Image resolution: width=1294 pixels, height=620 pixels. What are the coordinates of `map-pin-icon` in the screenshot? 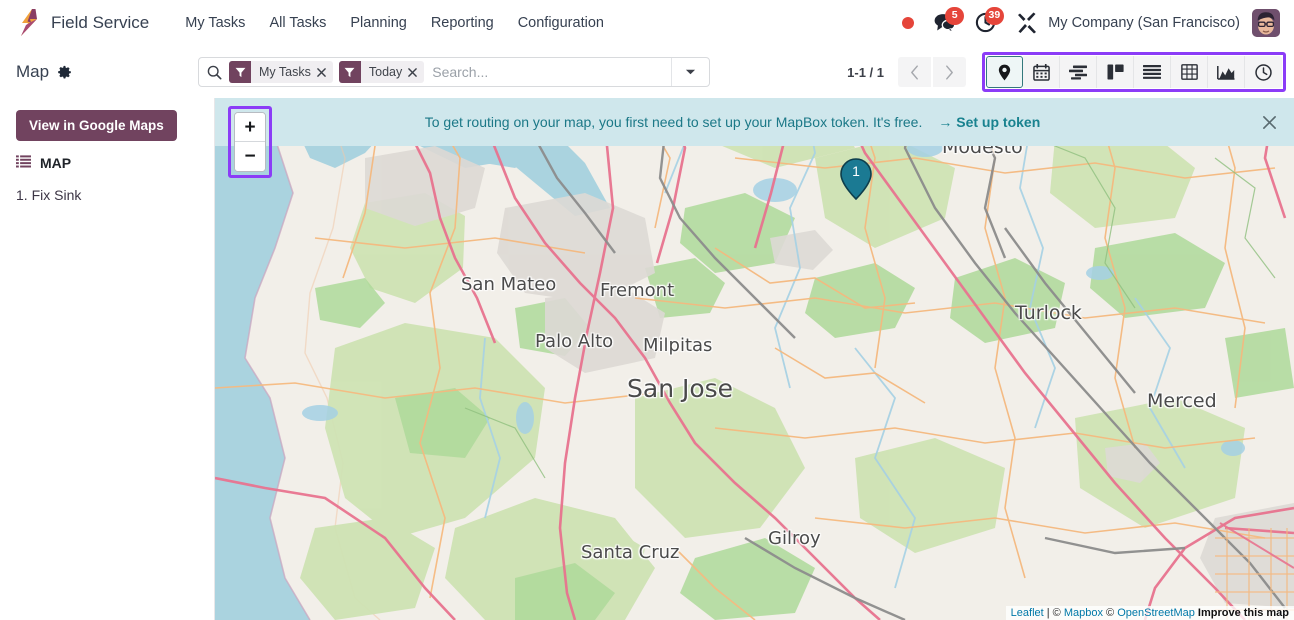 It's located at (1004, 72).